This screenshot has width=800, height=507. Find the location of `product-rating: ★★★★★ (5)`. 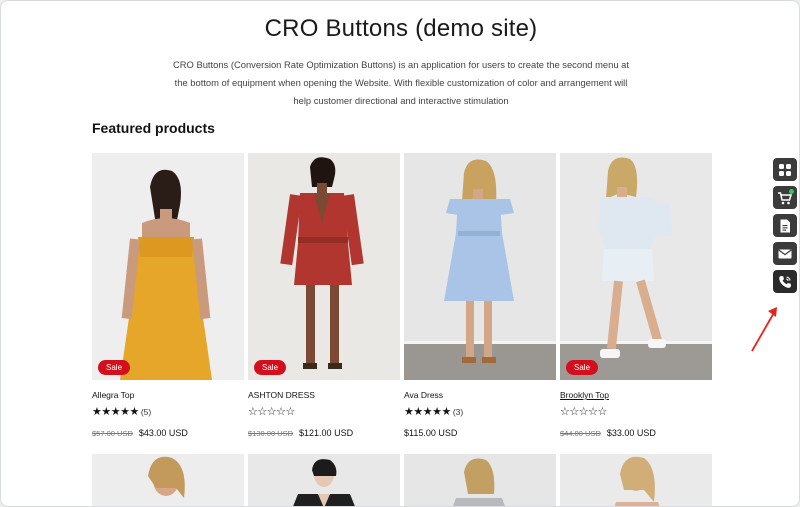

product-rating: ★★★★★ (5) is located at coordinates (121, 411).